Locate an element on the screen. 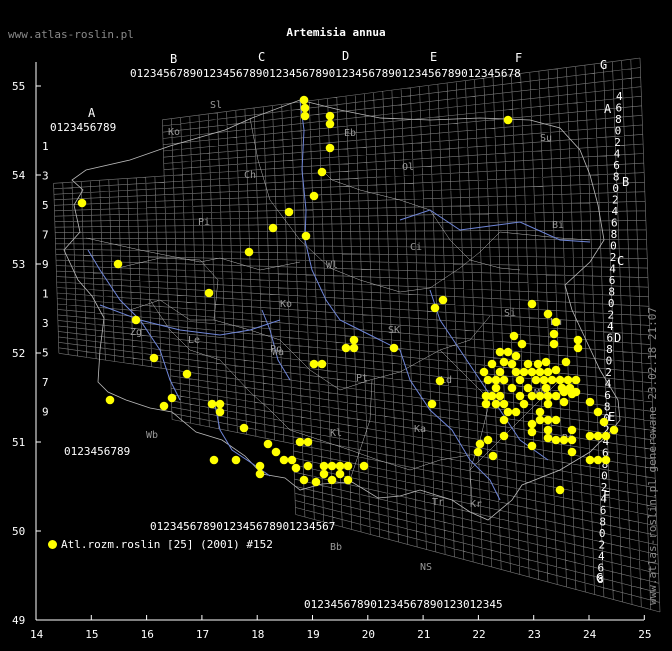  region-label: Bi is located at coordinates (558, 225).